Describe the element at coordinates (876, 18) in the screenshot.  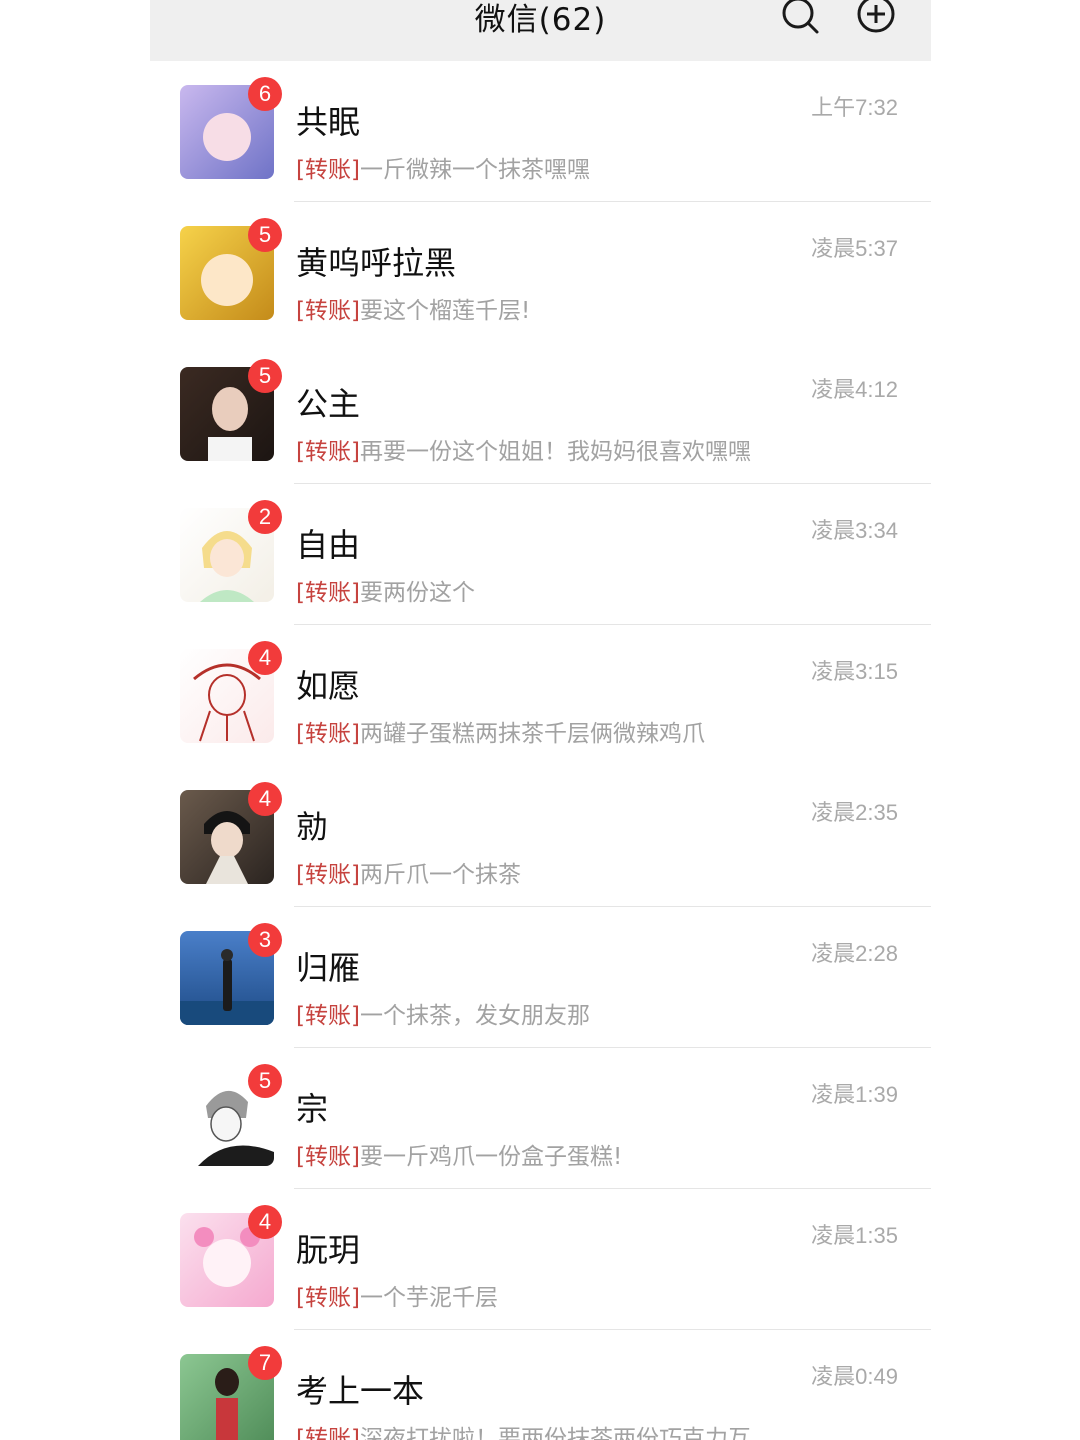
I see `plus-circle-icon` at that location.